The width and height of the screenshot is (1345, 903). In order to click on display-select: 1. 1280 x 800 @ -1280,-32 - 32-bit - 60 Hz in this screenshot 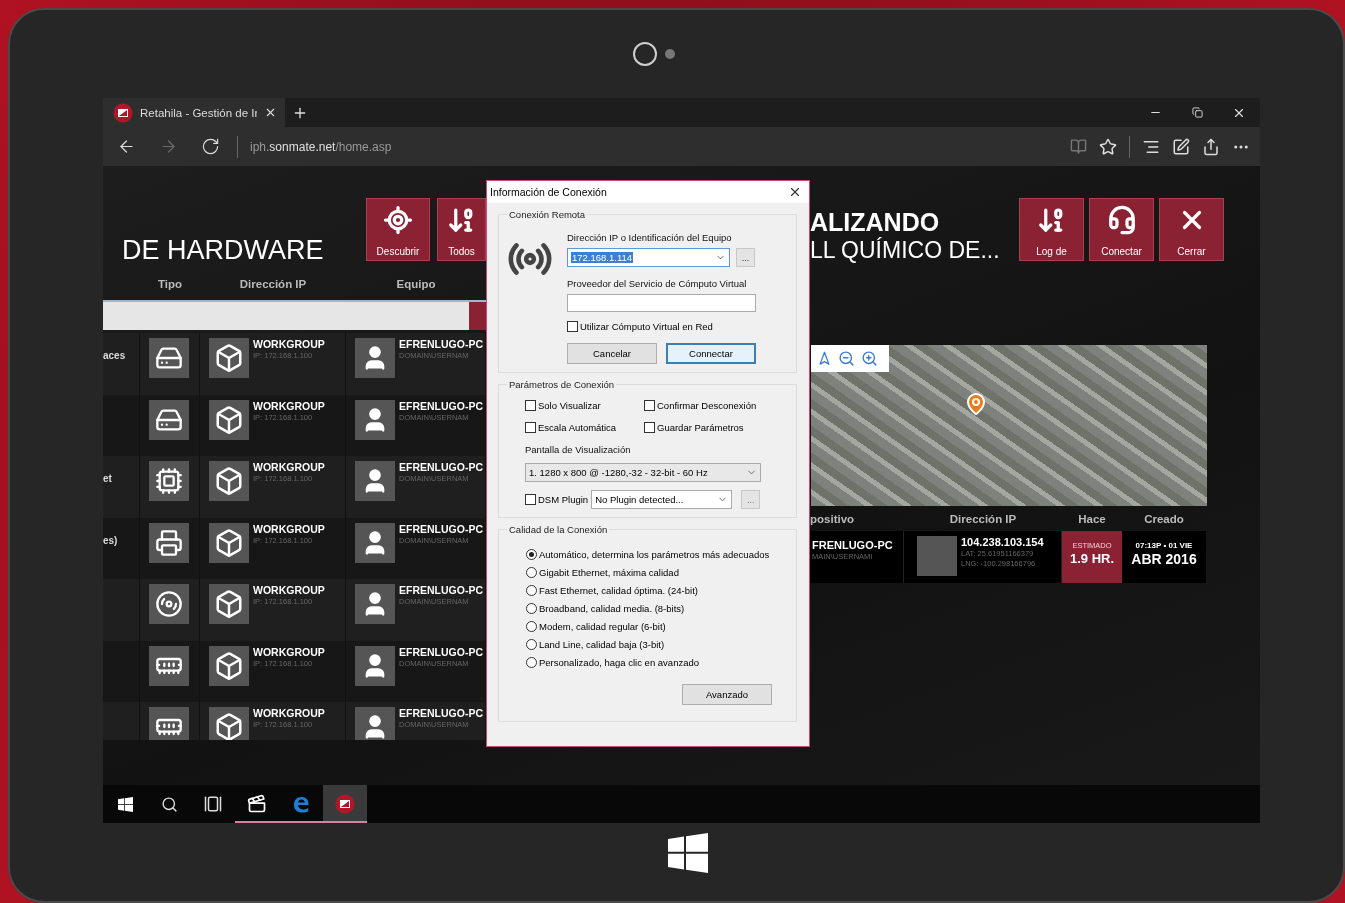, I will do `click(643, 472)`.